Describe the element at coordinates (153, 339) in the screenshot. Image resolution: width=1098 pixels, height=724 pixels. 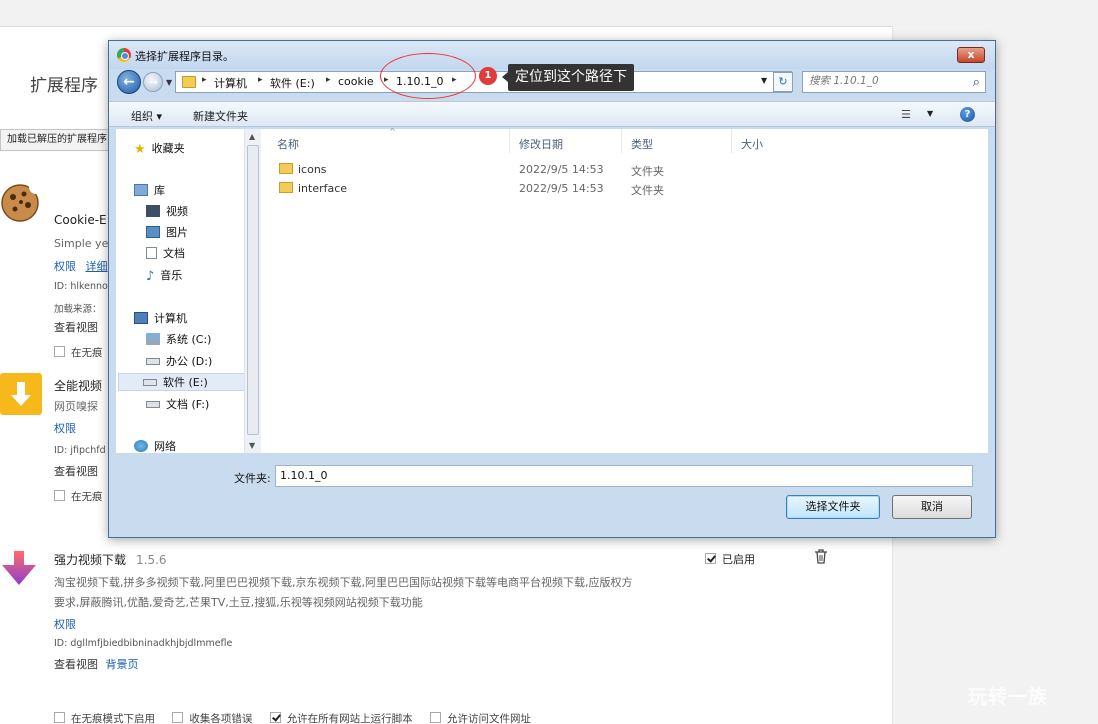
I see `system-drive-icon` at that location.